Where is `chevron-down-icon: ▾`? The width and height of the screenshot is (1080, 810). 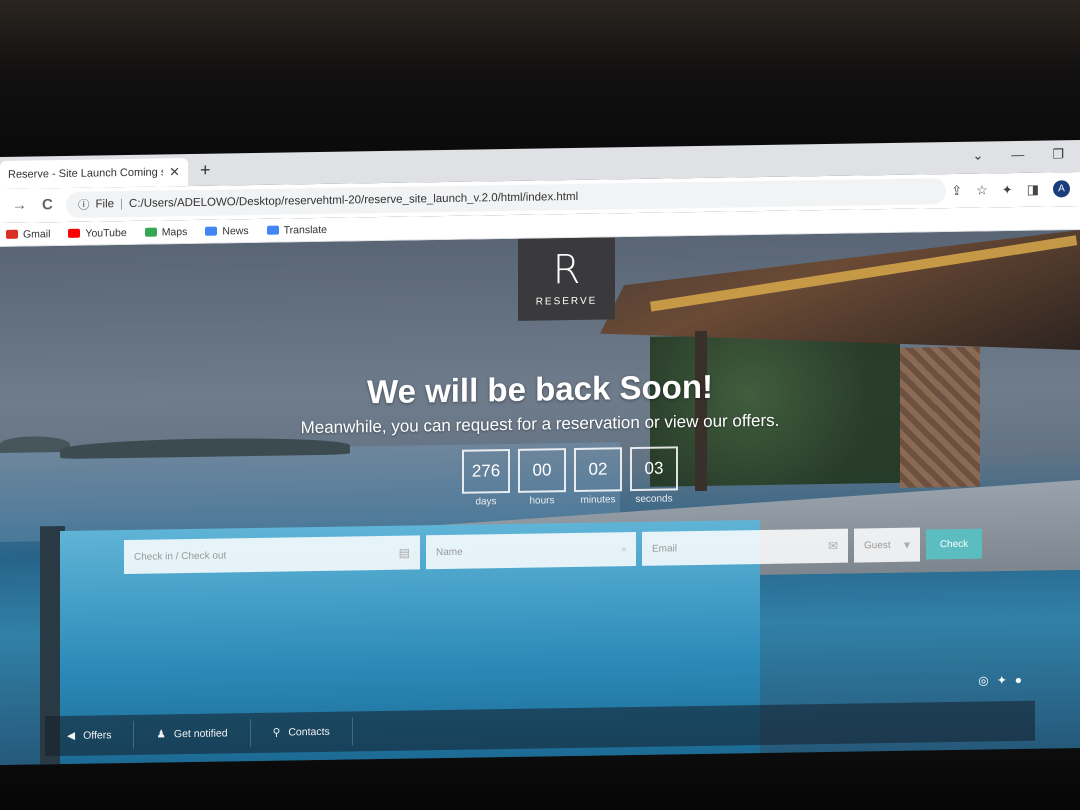
chevron-down-icon: ▾ is located at coordinates (906, 544).